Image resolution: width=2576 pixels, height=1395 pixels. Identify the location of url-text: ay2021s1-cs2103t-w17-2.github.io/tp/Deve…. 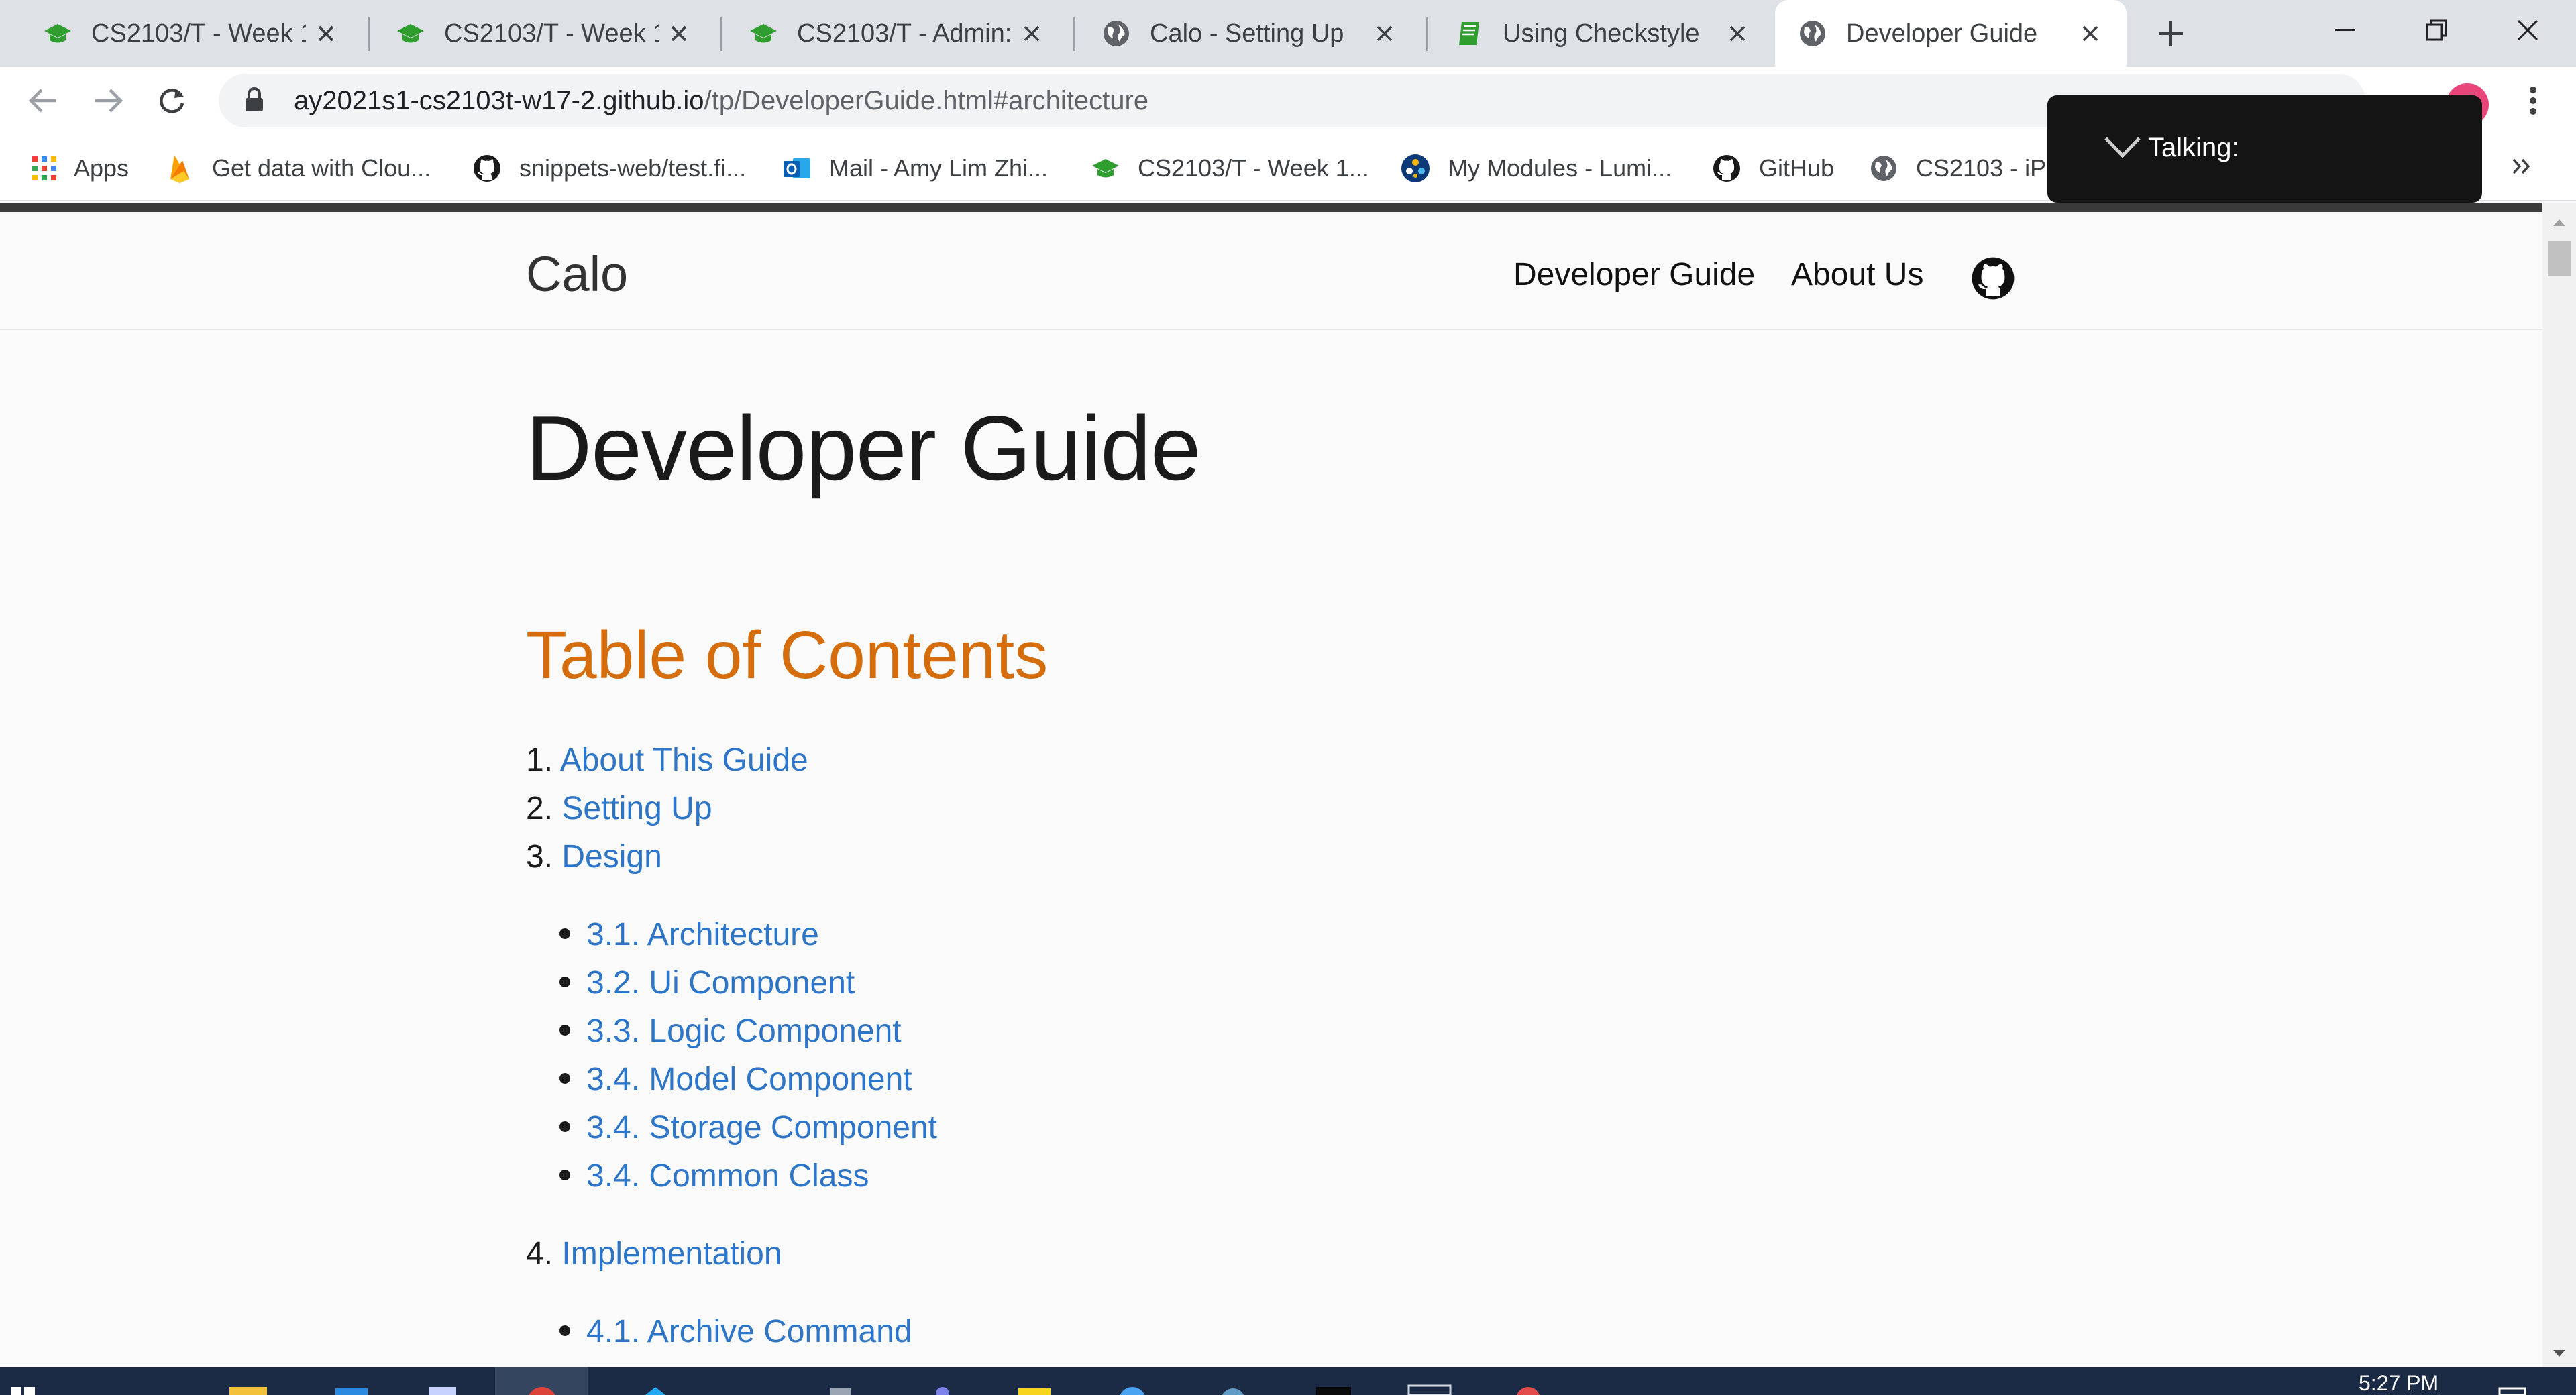
(721, 101).